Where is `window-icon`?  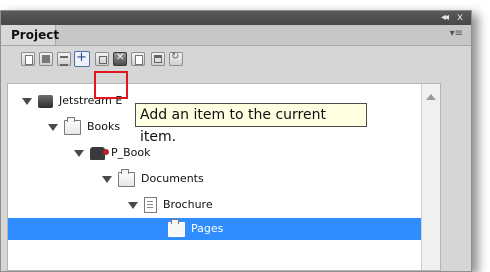 window-icon is located at coordinates (158, 59).